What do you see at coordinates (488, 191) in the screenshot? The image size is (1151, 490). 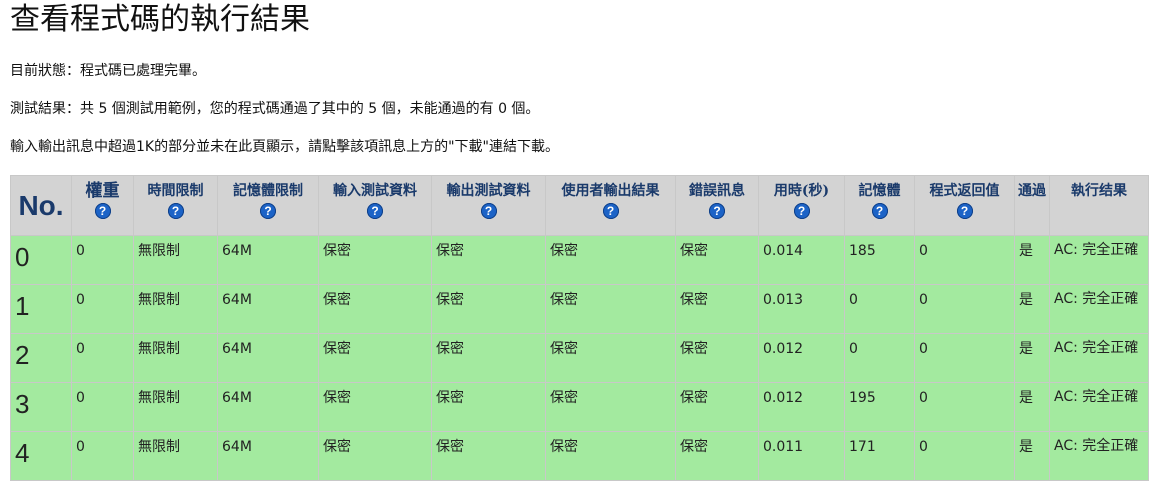 I see `header-output-data-label: 輸出測試資料` at bounding box center [488, 191].